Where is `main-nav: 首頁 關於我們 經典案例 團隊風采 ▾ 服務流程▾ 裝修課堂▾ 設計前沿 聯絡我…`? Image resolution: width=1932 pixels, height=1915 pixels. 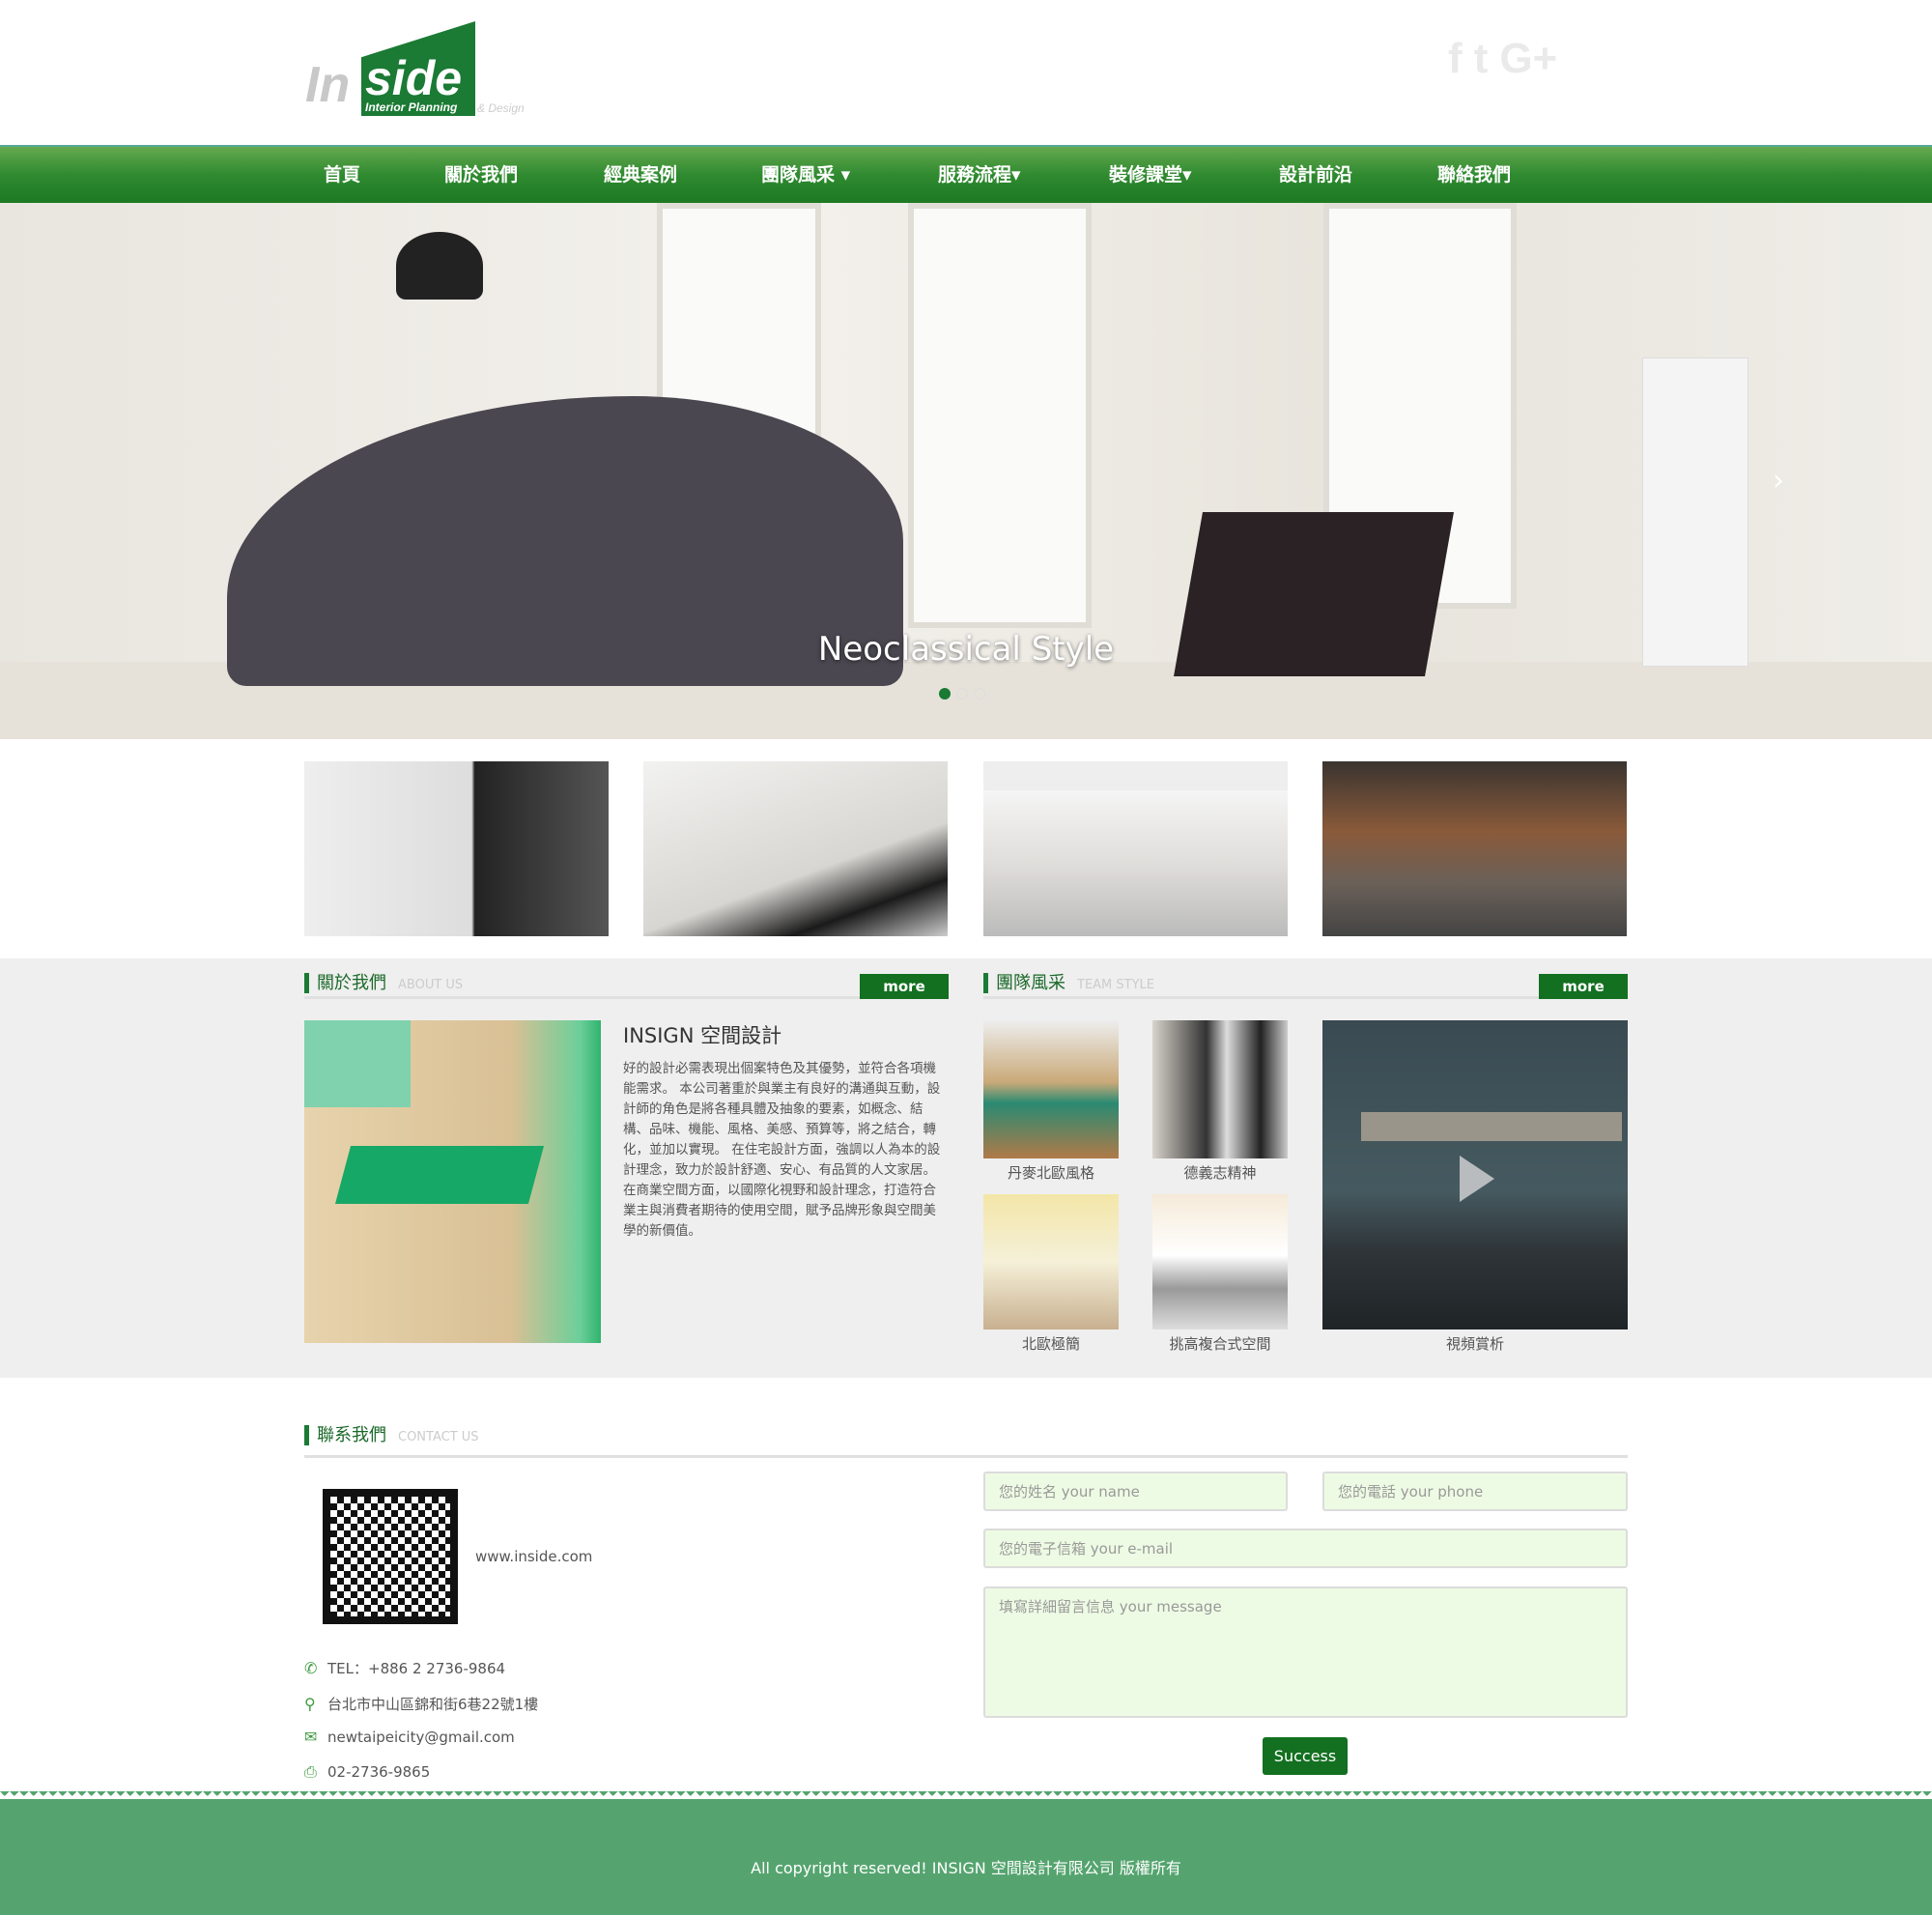 main-nav: 首頁 關於我們 經典案例 團隊風采 ▾ 服務流程▾ 裝修課堂▾ 設計前沿 聯絡我… is located at coordinates (966, 174).